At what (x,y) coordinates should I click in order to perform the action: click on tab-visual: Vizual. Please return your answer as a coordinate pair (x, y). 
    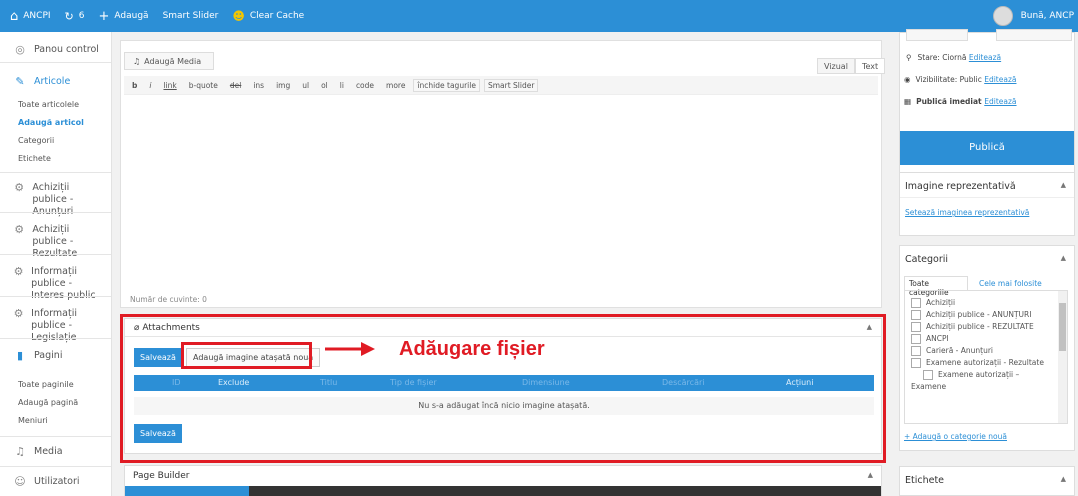
    Looking at the image, I should click on (836, 66).